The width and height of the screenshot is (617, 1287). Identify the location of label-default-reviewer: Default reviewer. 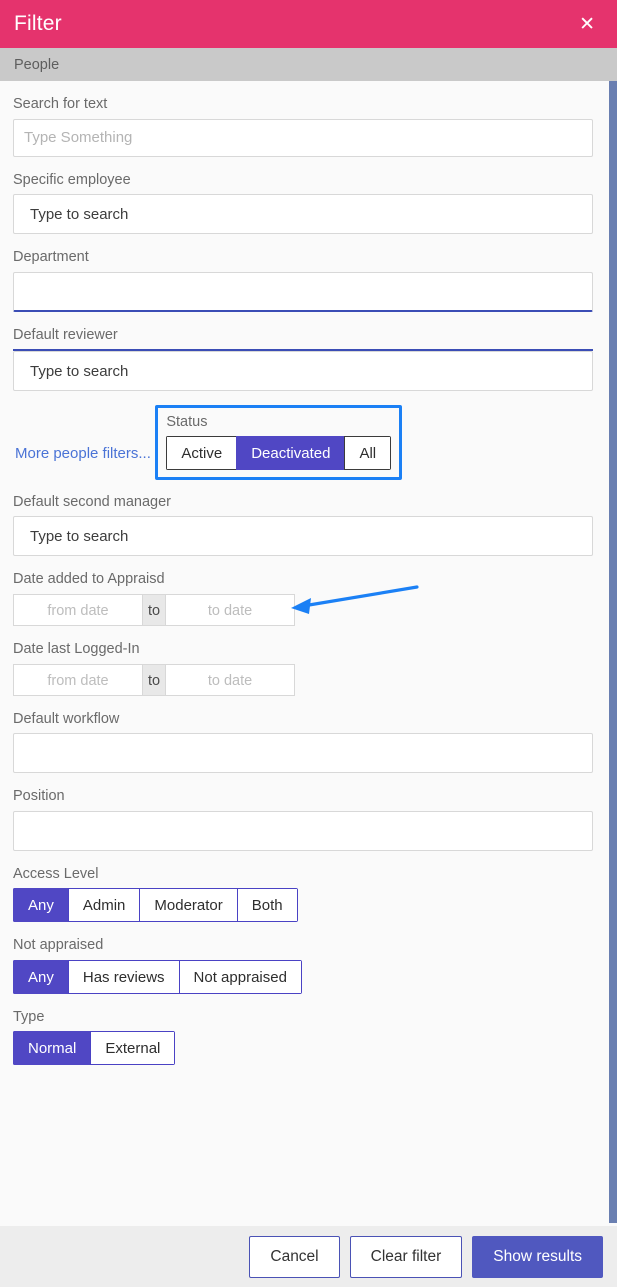
(65, 334).